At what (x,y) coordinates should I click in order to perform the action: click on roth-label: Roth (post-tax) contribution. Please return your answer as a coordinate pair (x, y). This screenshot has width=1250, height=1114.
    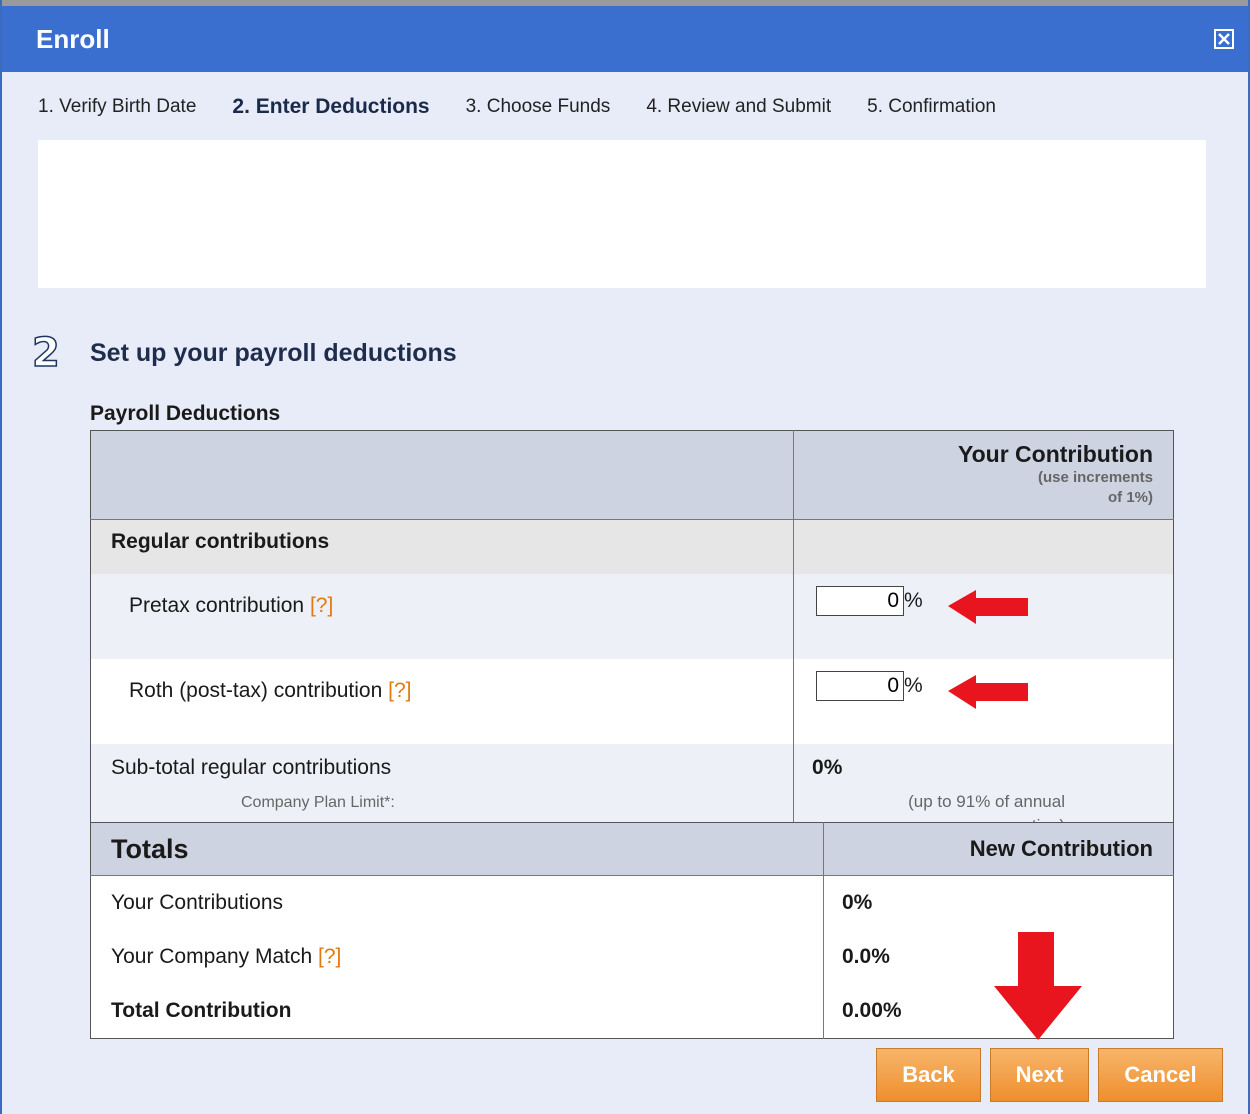
    Looking at the image, I should click on (256, 690).